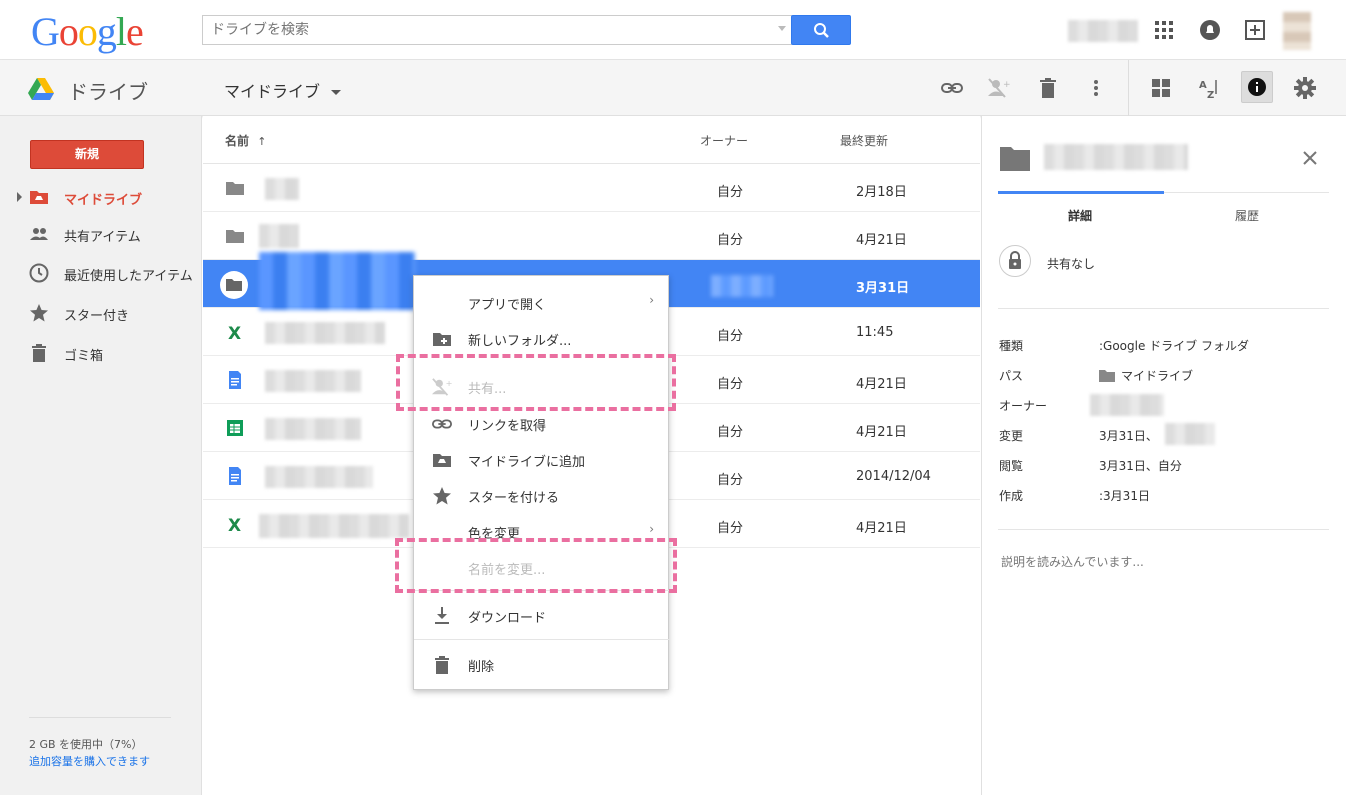 The height and width of the screenshot is (795, 1346). I want to click on new-button: 新規, so click(87, 154).